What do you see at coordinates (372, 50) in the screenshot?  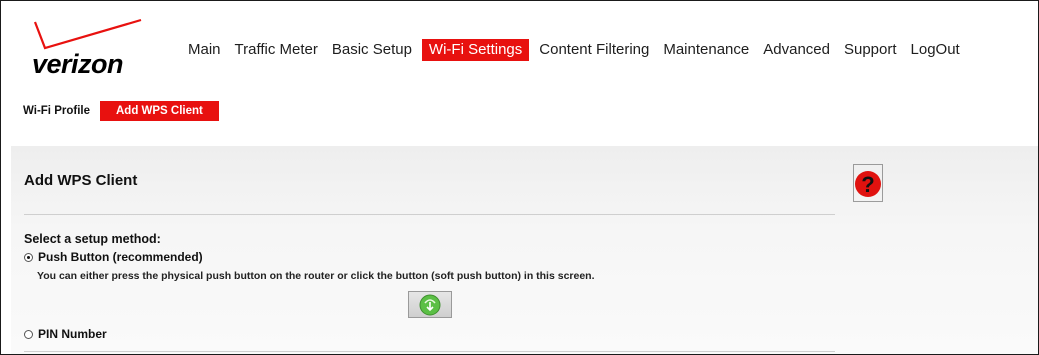 I see `nav-basic-setup: Basic Setup` at bounding box center [372, 50].